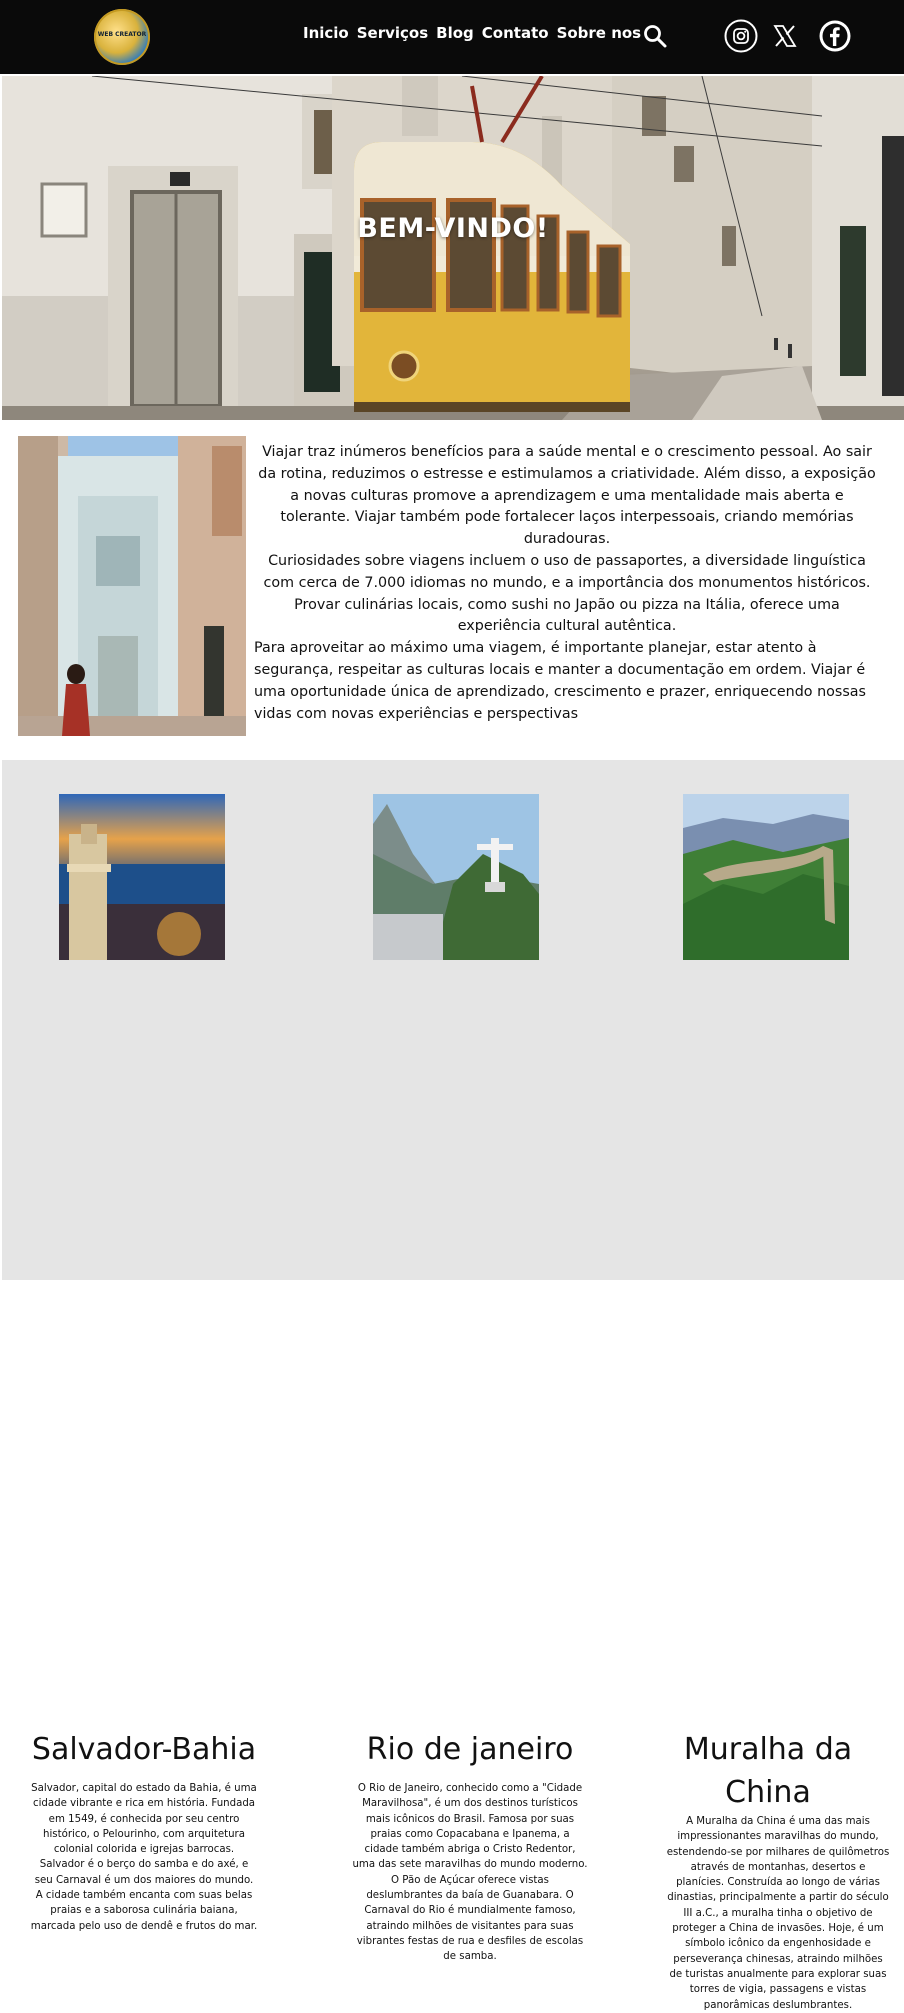 The height and width of the screenshot is (2013, 904). I want to click on menu-item-inicio: Inicio, so click(326, 33).